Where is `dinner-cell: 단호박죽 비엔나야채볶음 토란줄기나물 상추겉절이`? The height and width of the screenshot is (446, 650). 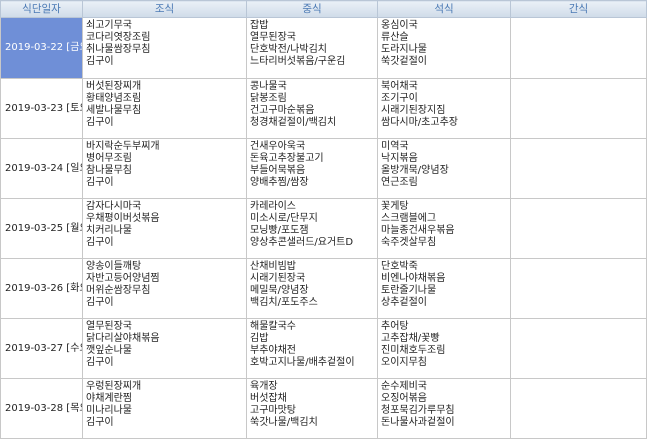
dinner-cell: 단호박죽 비엔나야채볶음 토란줄기나물 상추겉절이 is located at coordinates (444, 288).